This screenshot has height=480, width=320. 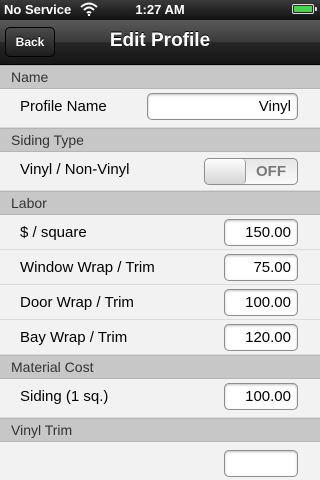 What do you see at coordinates (160, 430) in the screenshot?
I see `section-header-vinyl-trim: Vinyl Trim` at bounding box center [160, 430].